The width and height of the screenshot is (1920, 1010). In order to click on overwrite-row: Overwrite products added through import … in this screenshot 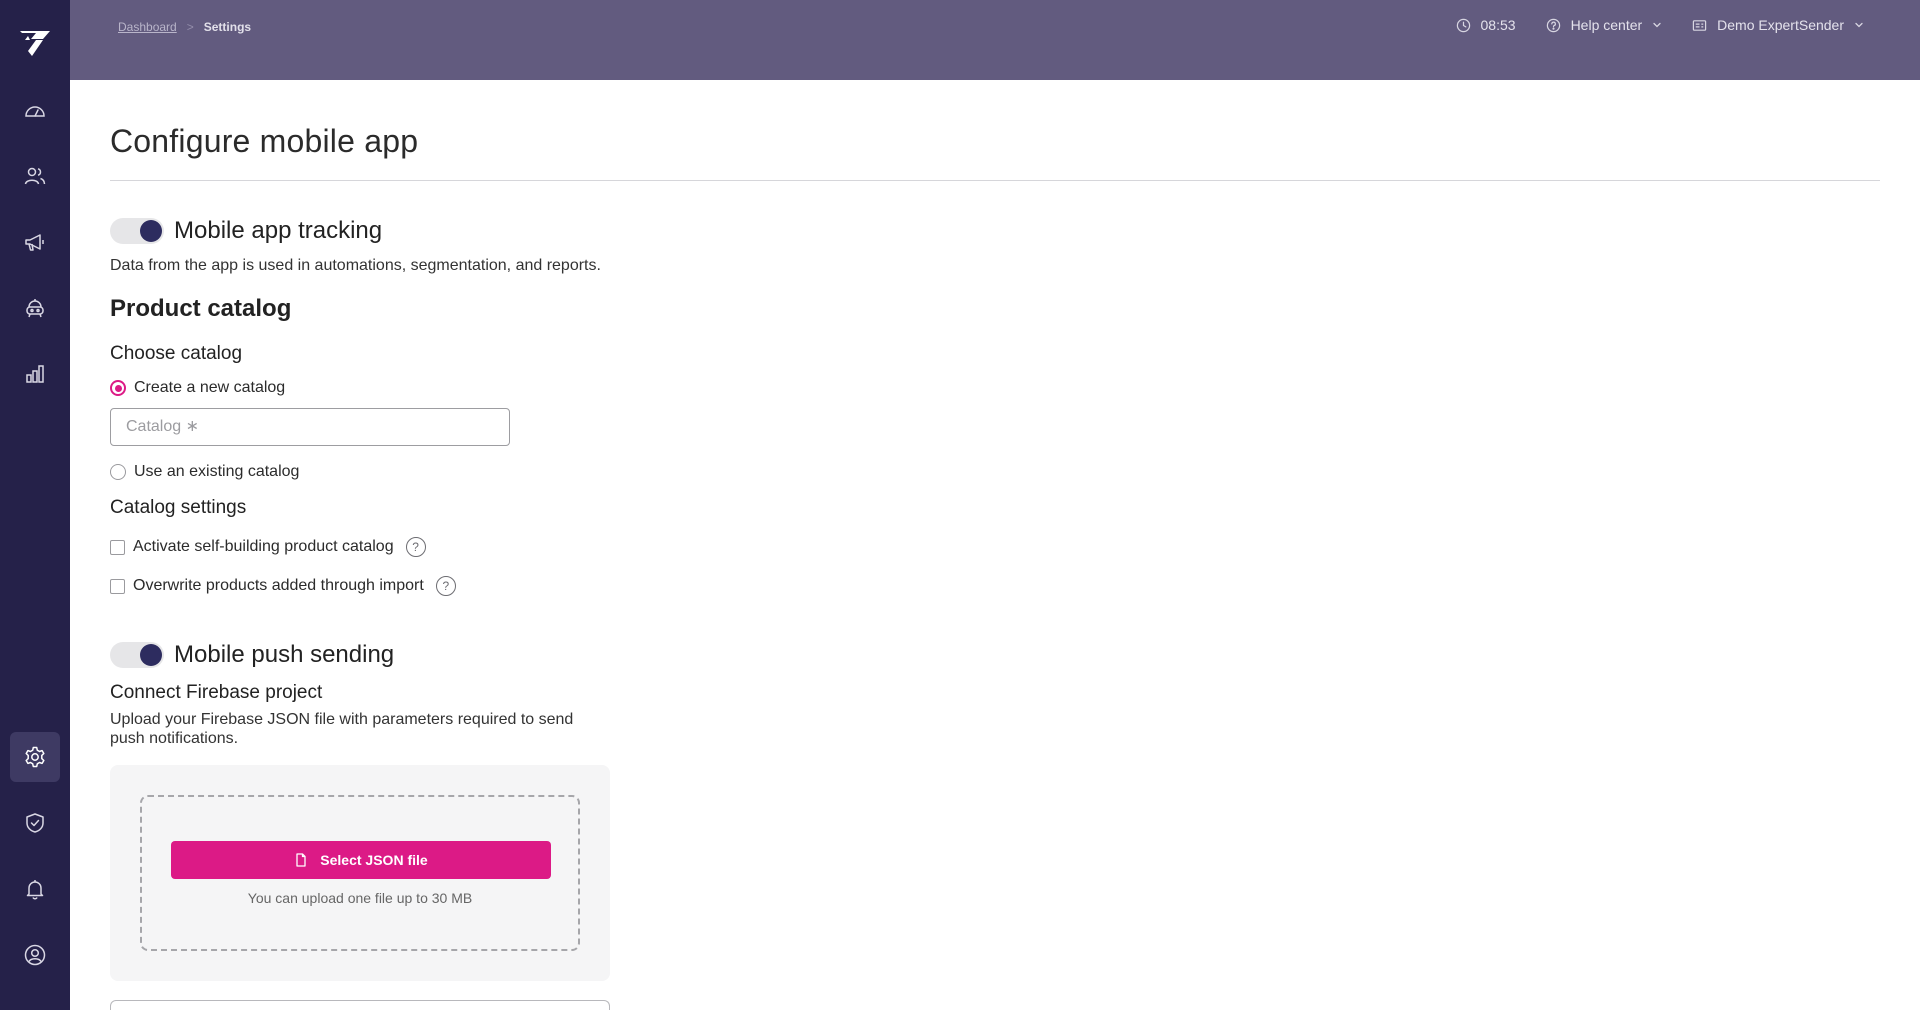, I will do `click(995, 586)`.